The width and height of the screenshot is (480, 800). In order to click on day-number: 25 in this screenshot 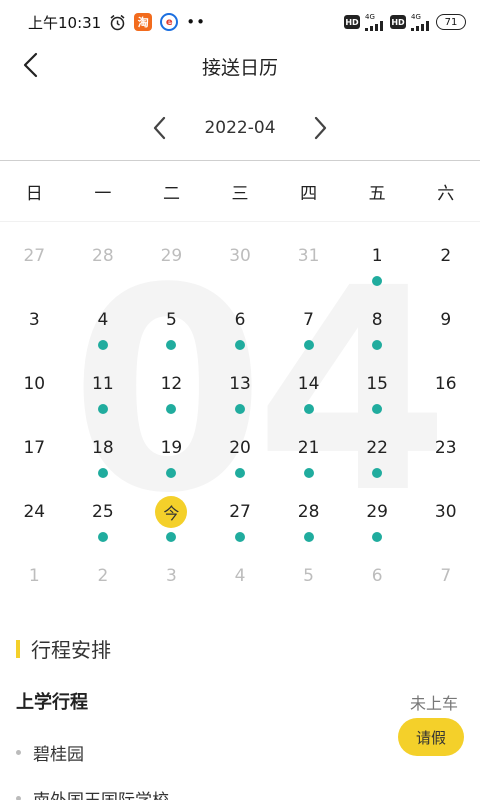, I will do `click(103, 512)`.